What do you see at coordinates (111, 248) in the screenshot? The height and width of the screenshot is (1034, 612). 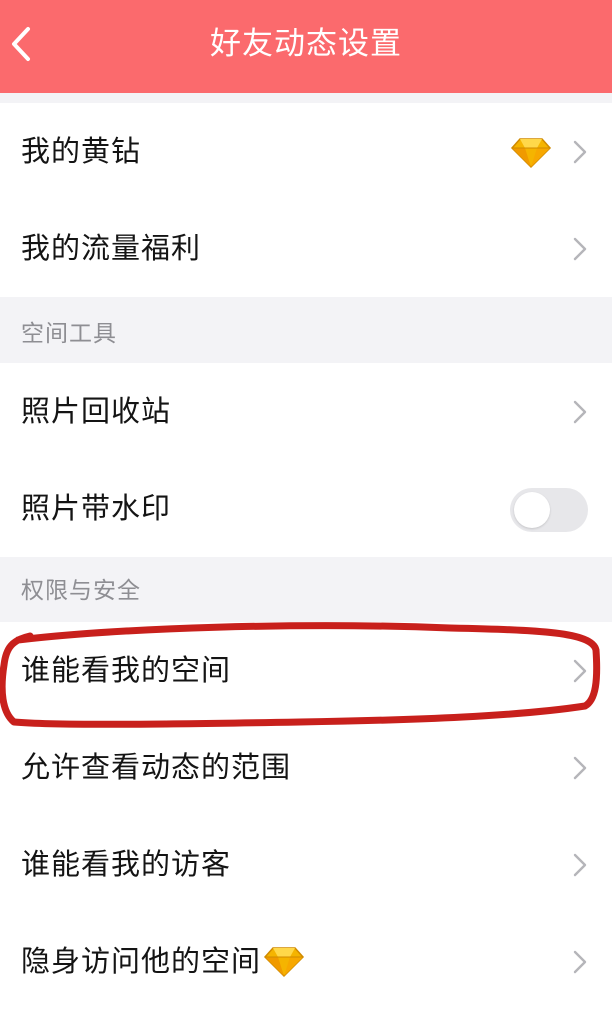 I see `row-label: 我的流量福利` at bounding box center [111, 248].